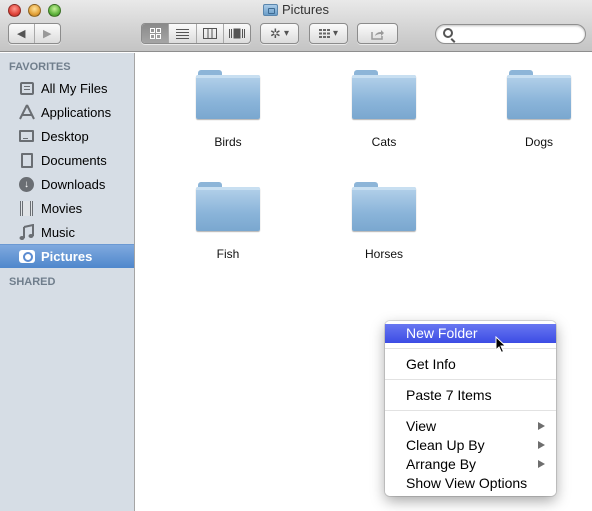 This screenshot has height=511, width=592. I want to click on all-my-files-icon, so click(26, 88).